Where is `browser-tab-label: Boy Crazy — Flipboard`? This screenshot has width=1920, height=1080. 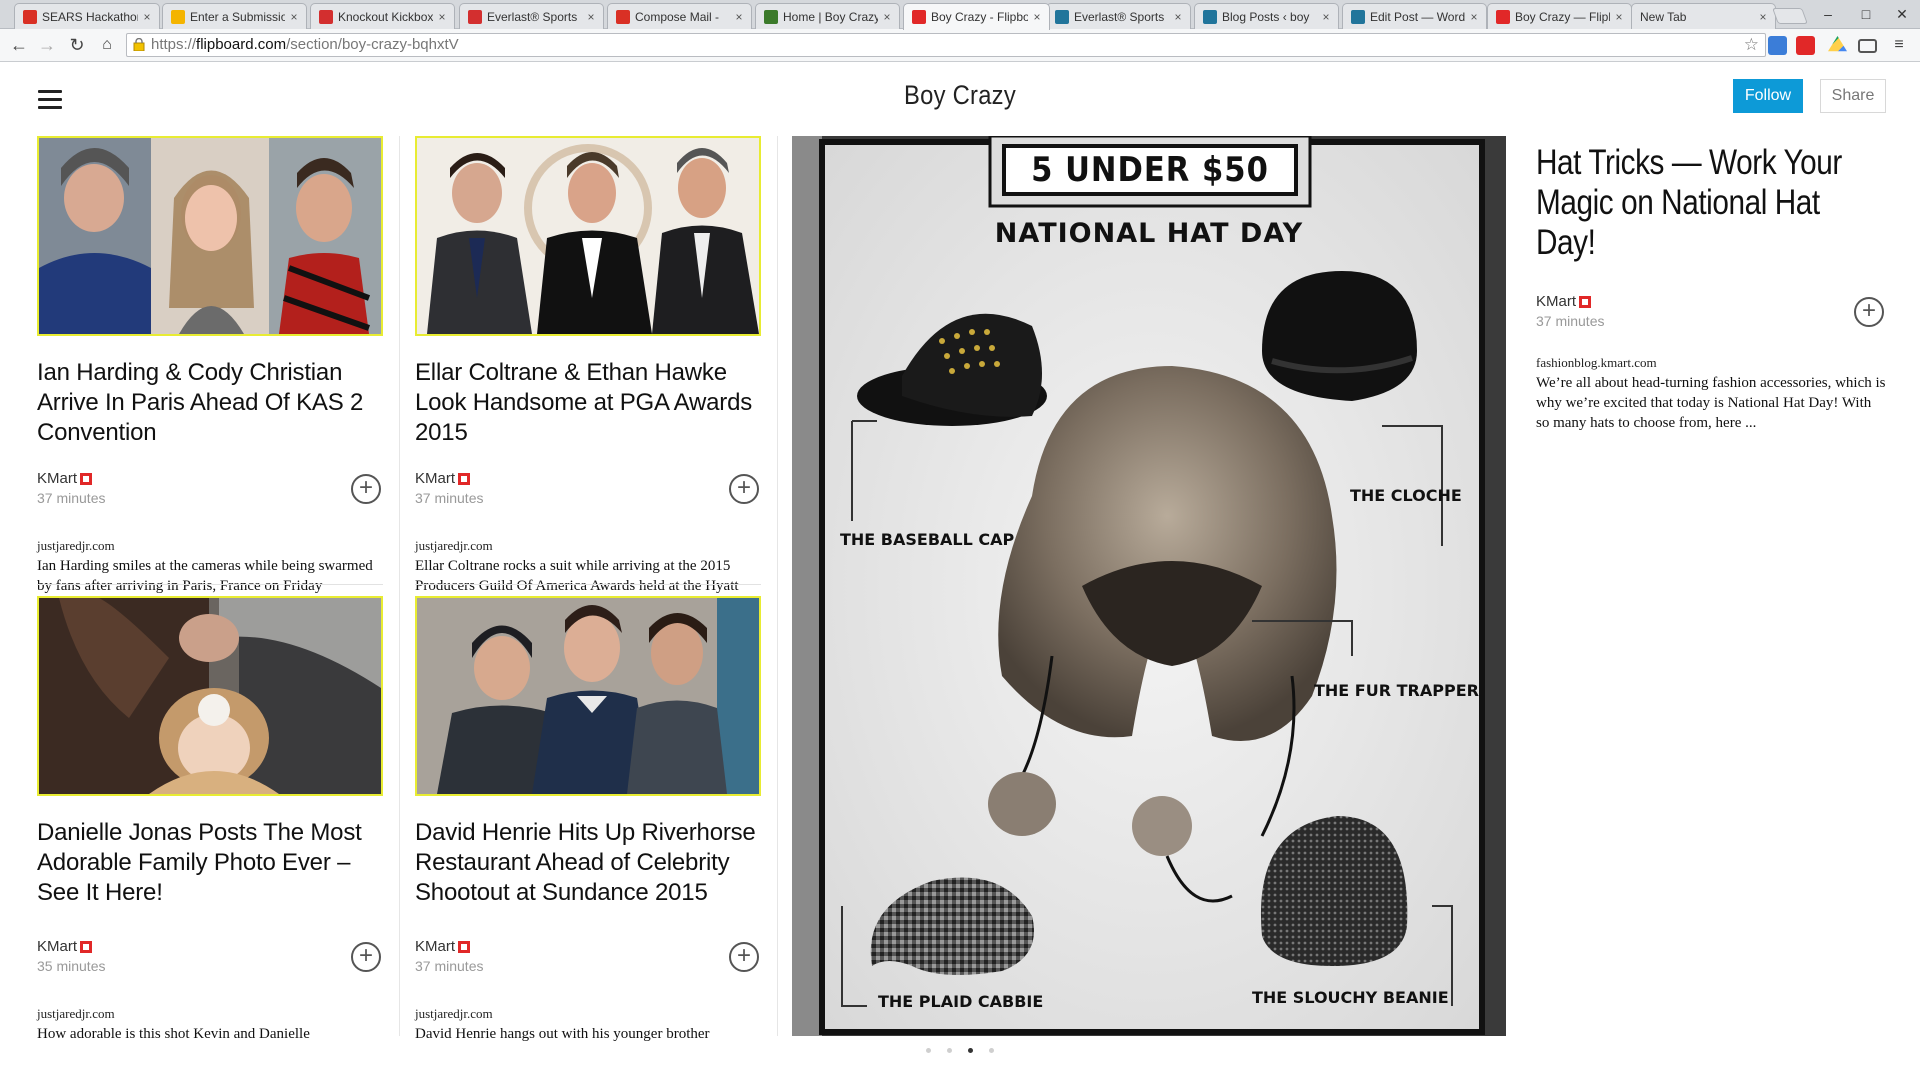
browser-tab-label: Boy Crazy — Flipboard is located at coordinates (1562, 16).